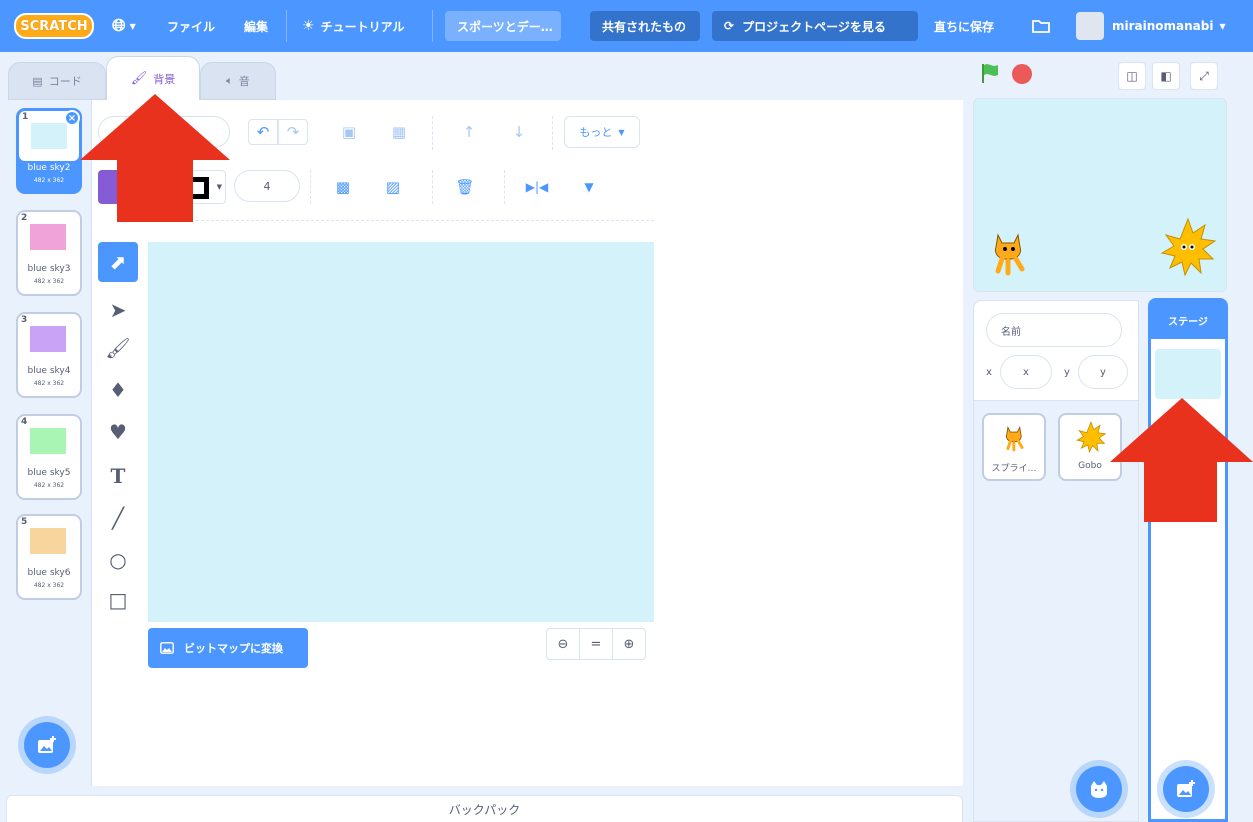 The image size is (1253, 822). Describe the element at coordinates (118, 432) in the screenshot. I see `fill-tool-icon: ♥` at that location.